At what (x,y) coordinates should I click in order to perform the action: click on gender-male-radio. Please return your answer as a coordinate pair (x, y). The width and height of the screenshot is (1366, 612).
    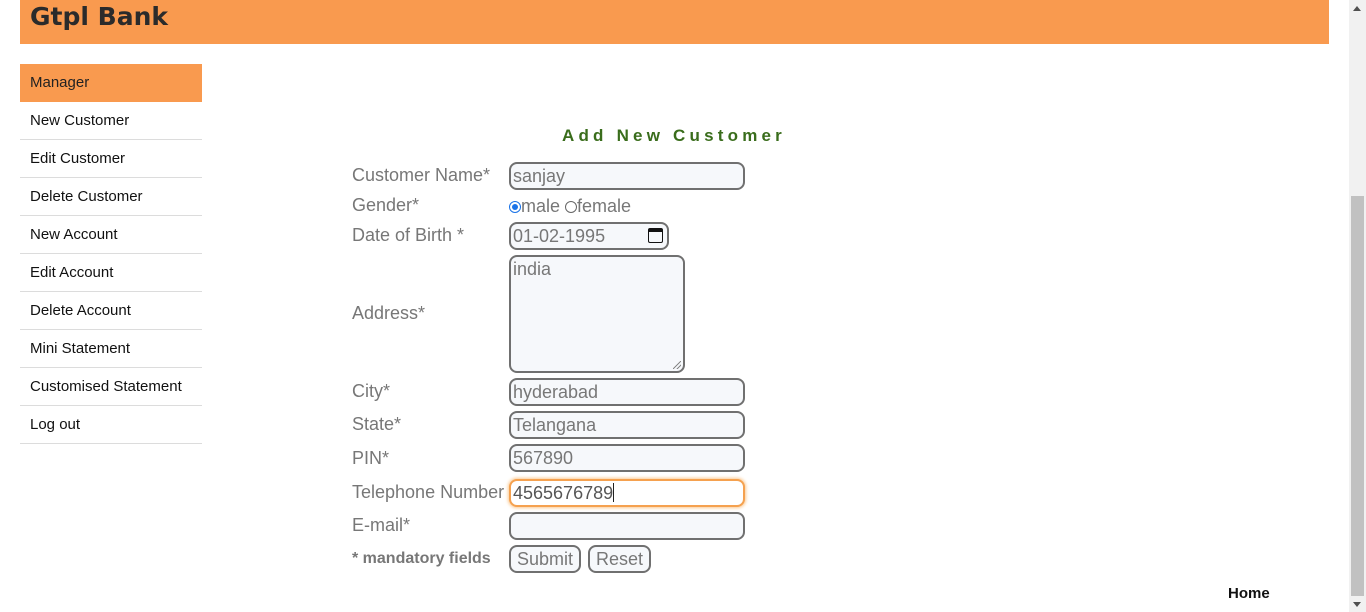
    Looking at the image, I should click on (515, 207).